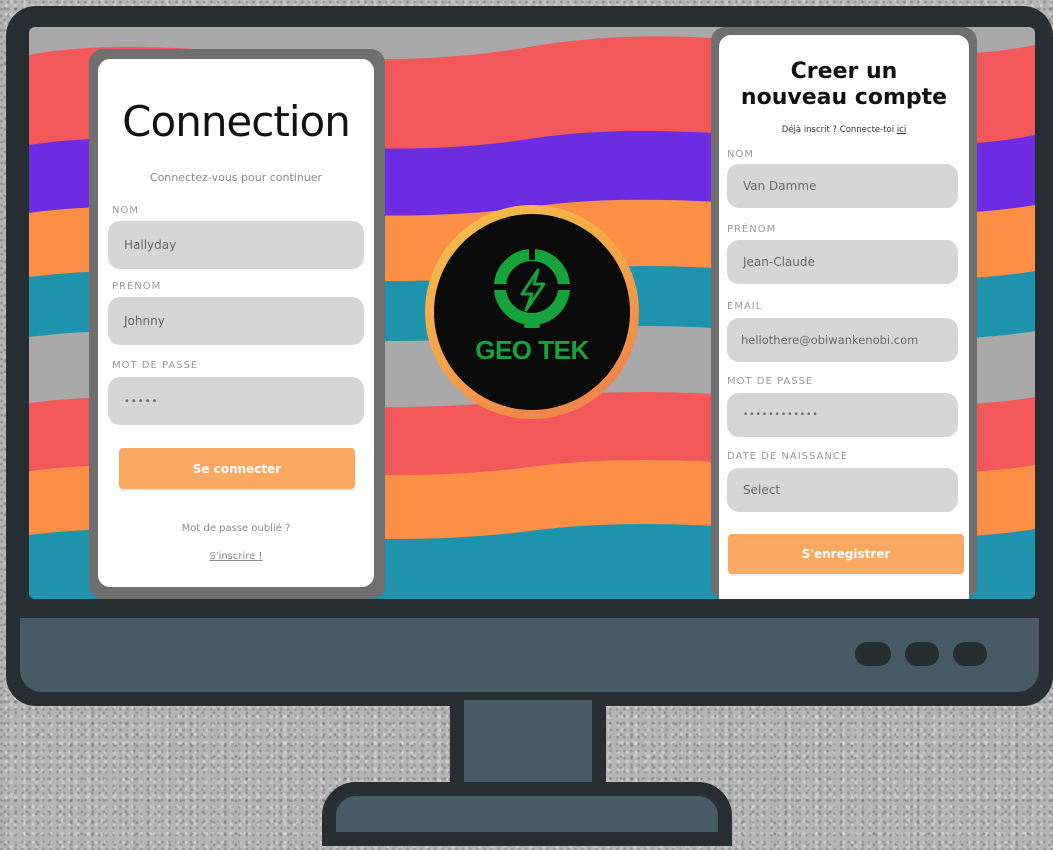  I want to click on monitor-stand-base, so click(527, 814).